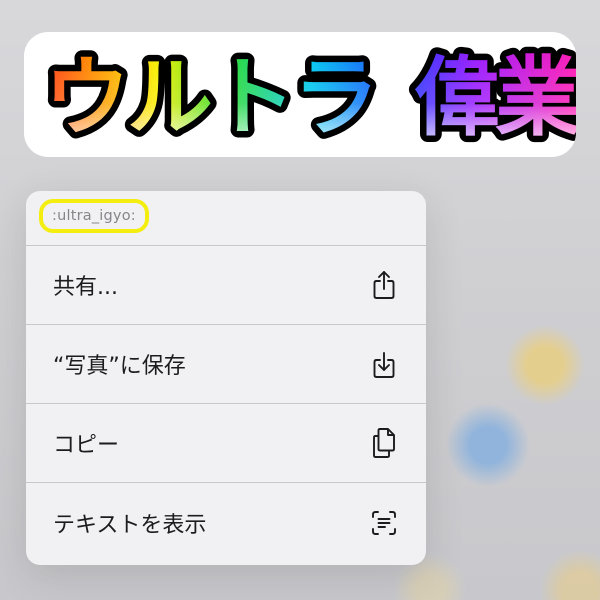  Describe the element at coordinates (226, 522) in the screenshot. I see `show-text-menu-item: テキストを表示` at that location.